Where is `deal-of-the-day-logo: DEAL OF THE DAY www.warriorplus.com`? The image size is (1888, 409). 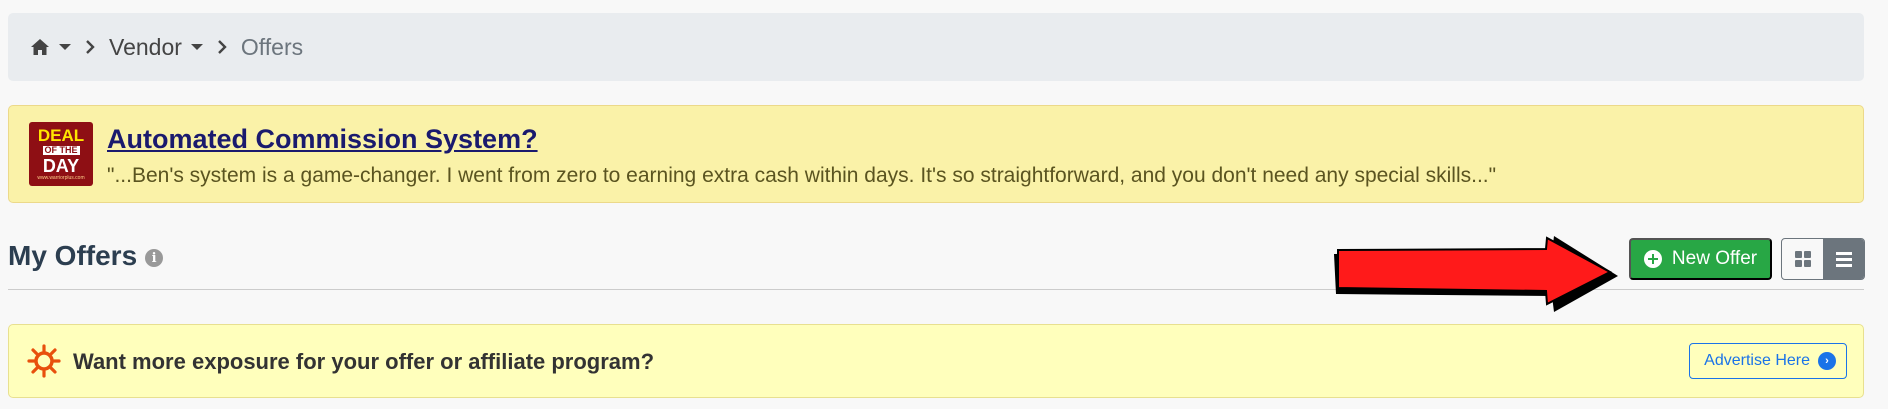
deal-of-the-day-logo: DEAL OF THE DAY www.warriorplus.com is located at coordinates (61, 154).